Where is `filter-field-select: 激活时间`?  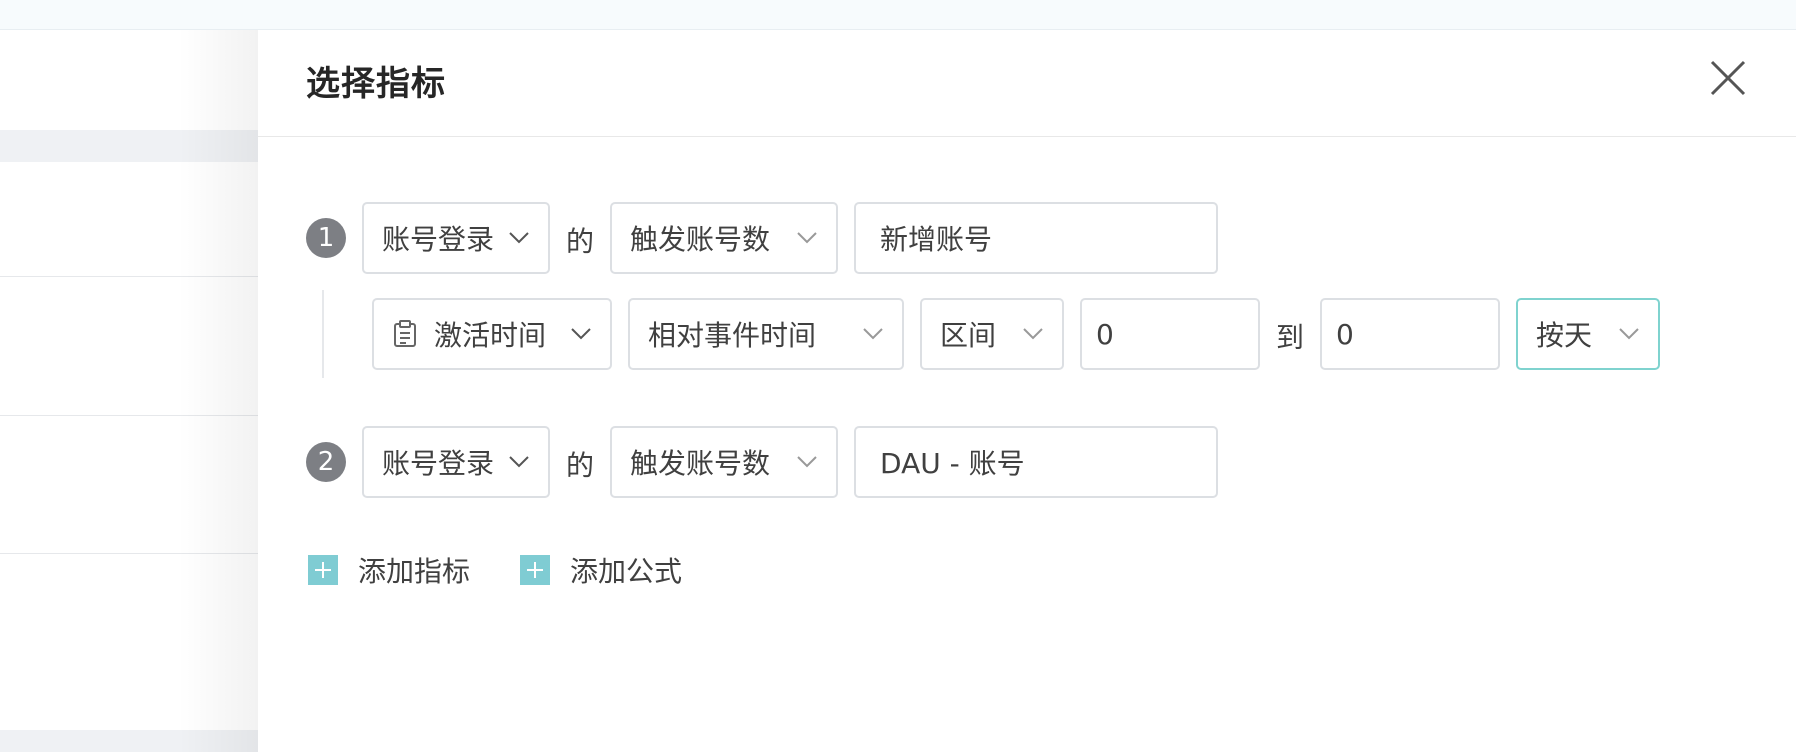
filter-field-select: 激活时间 is located at coordinates (492, 334).